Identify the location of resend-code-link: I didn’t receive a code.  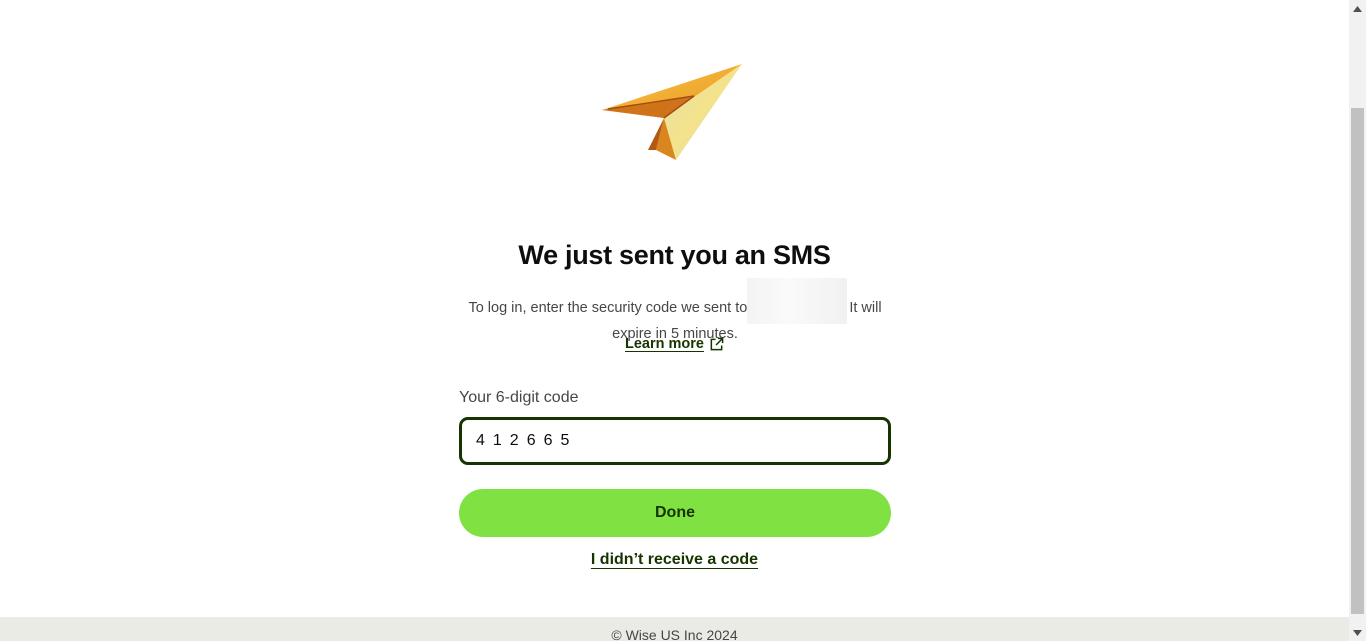
(674, 559).